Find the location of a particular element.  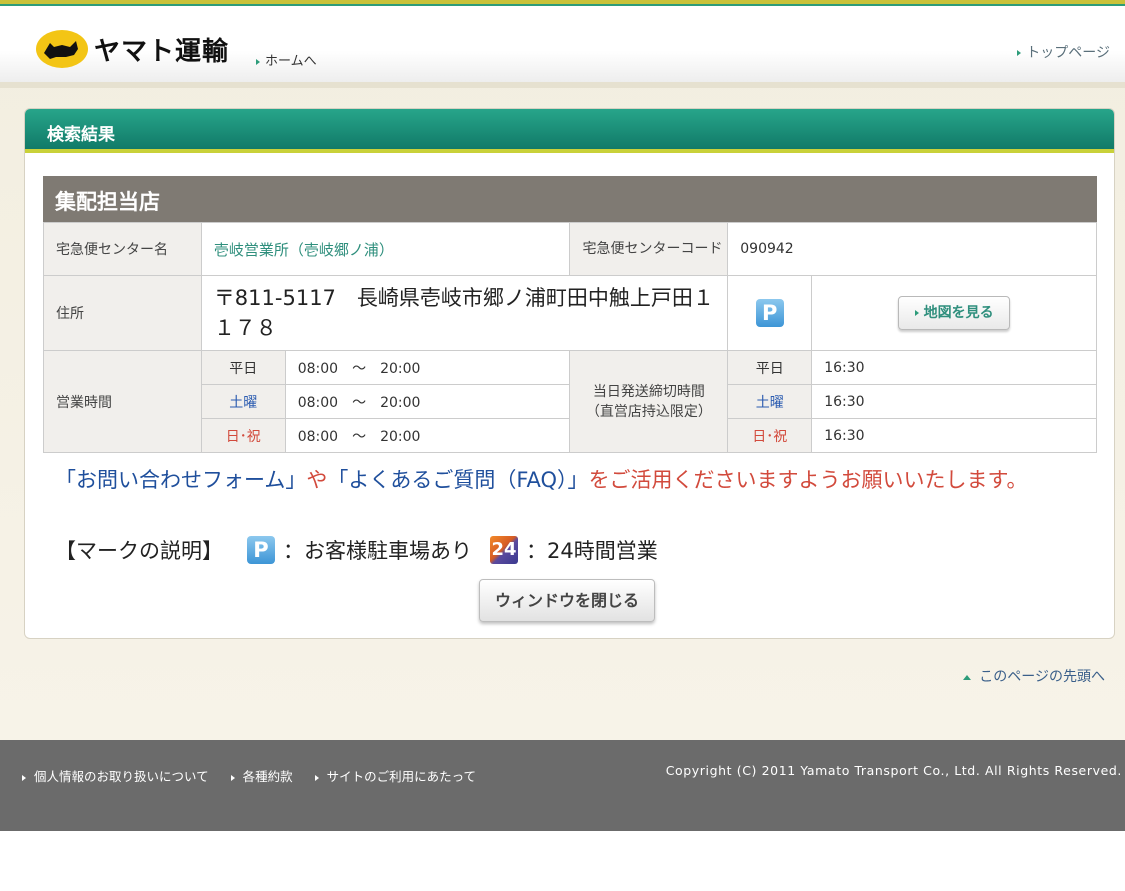

cutoff-label-line2: （直営店持込限定） is located at coordinates (648, 411).